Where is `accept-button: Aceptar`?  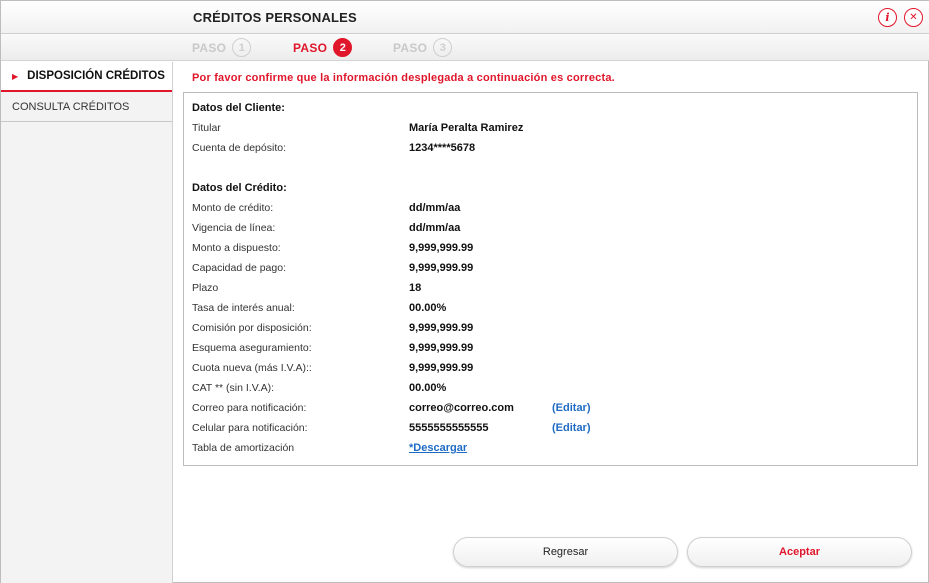 accept-button: Aceptar is located at coordinates (799, 552).